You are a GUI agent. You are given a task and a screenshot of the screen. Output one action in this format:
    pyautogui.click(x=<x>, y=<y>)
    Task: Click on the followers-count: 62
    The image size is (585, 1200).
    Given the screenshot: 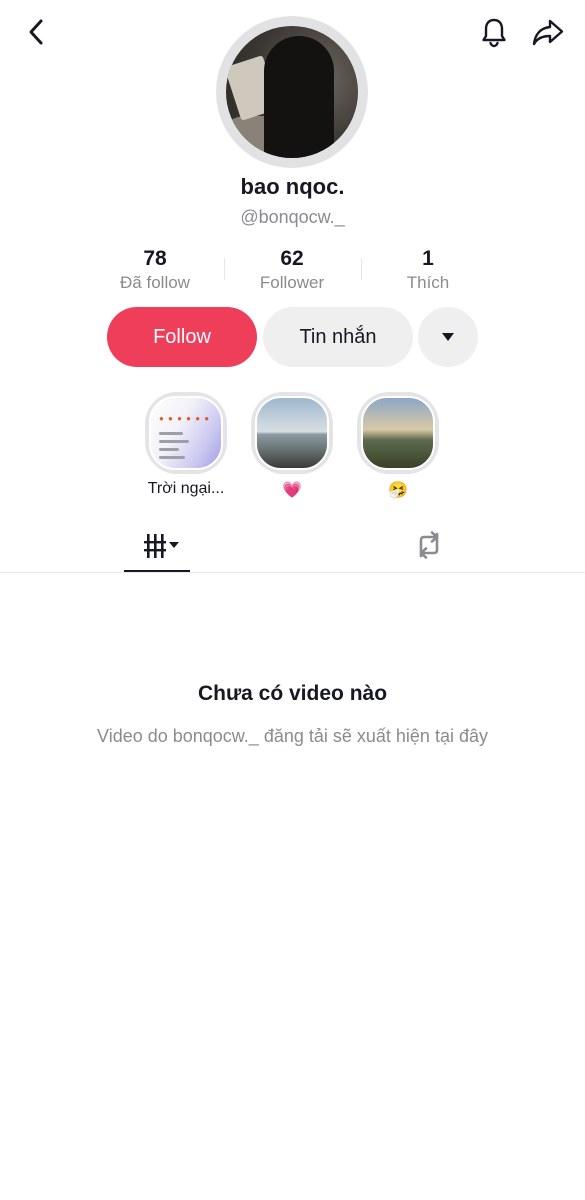 What is the action you would take?
    pyautogui.click(x=292, y=258)
    